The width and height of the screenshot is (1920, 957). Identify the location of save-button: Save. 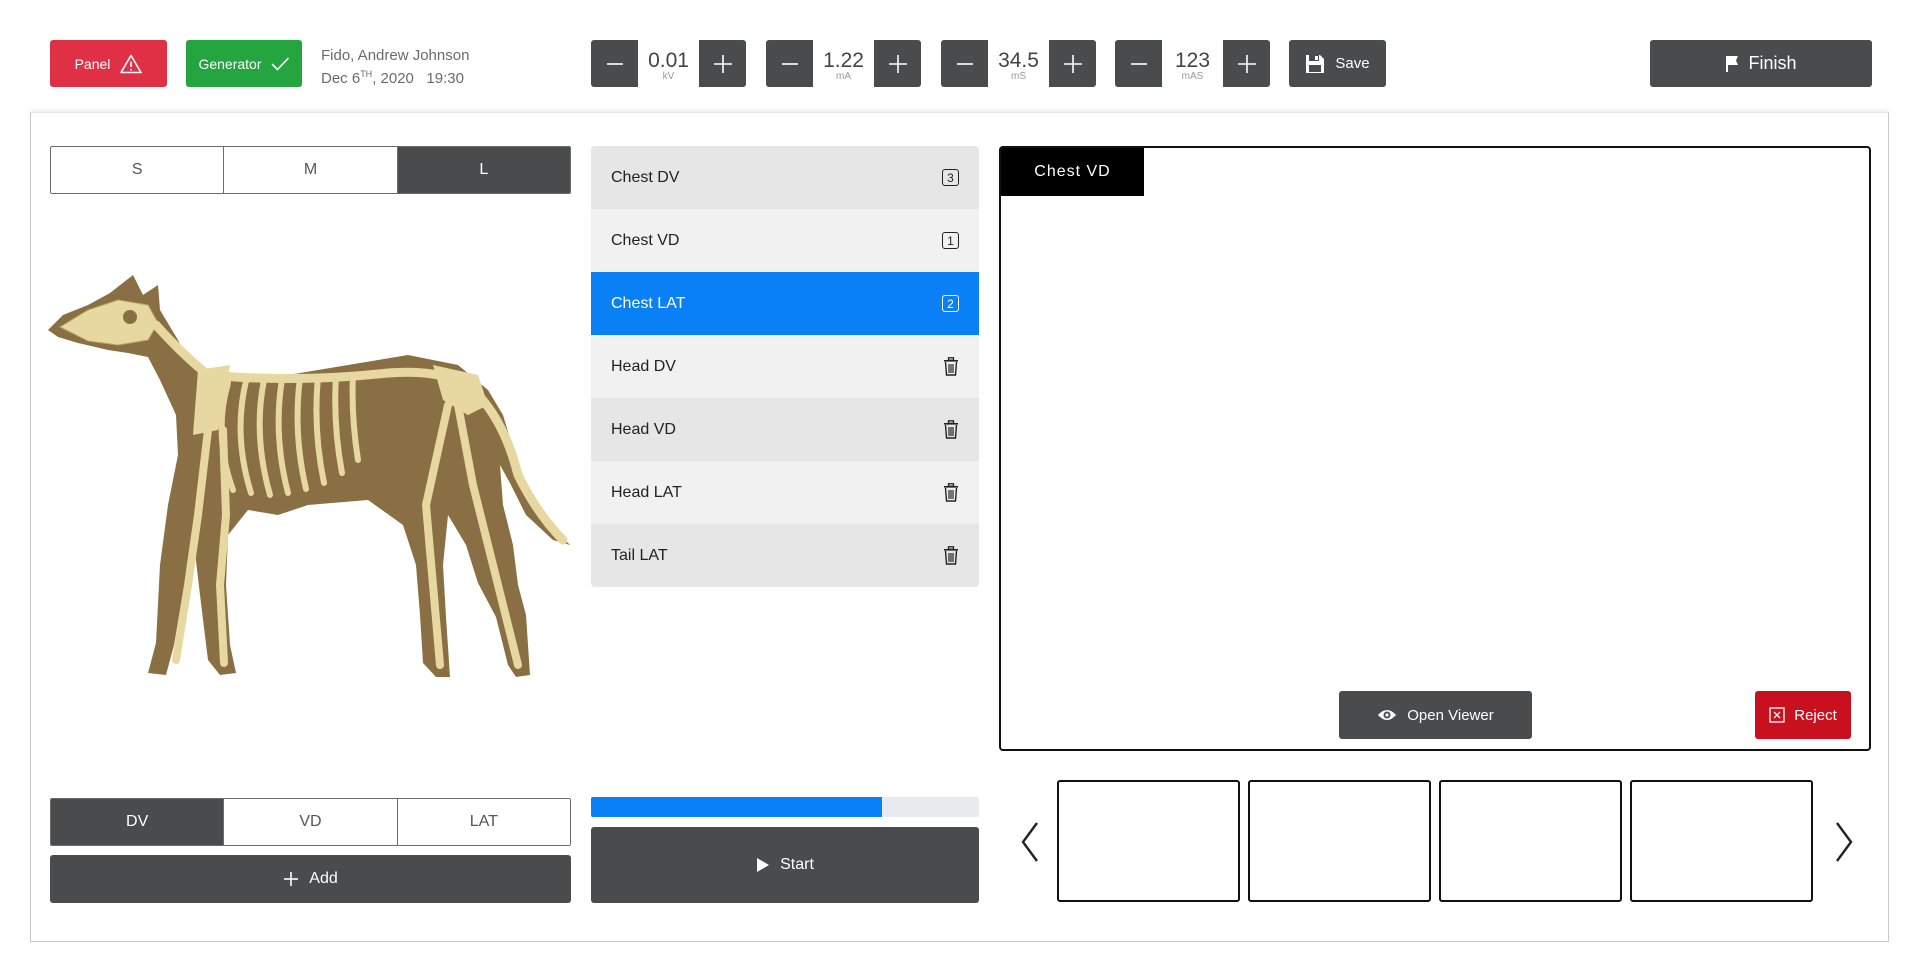
(1337, 63).